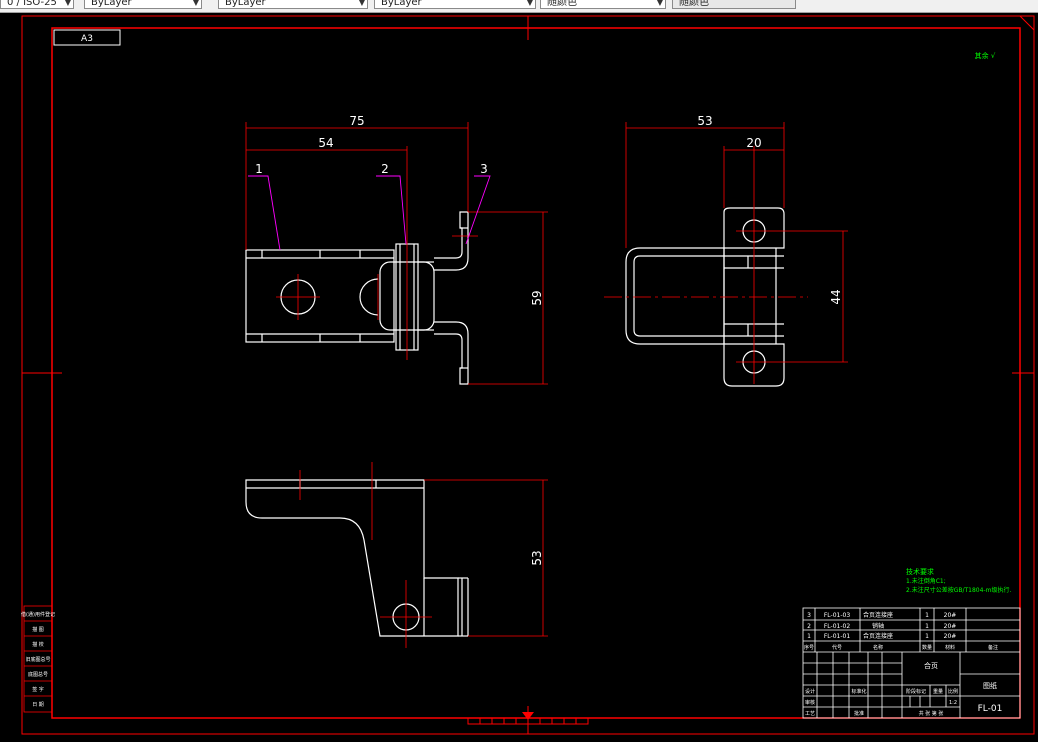 The height and width of the screenshot is (742, 1038). I want to click on review-label: 审核, so click(810, 702).